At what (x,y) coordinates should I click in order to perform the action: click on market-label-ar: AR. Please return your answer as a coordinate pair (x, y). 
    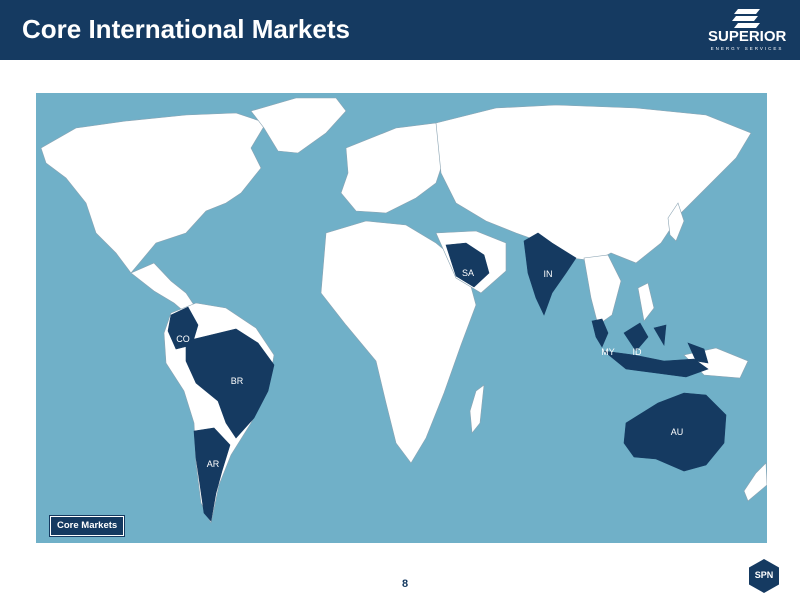
    Looking at the image, I should click on (213, 464).